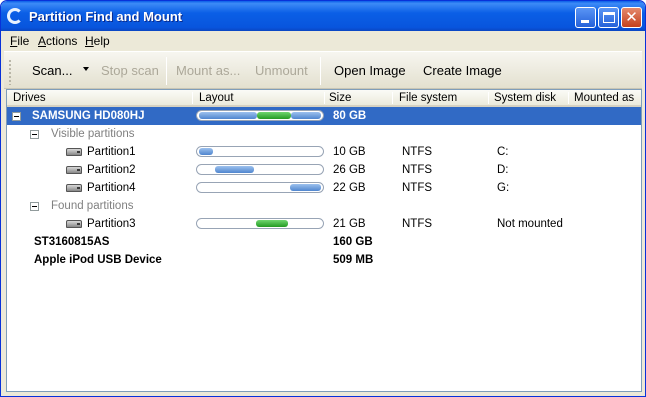 The width and height of the screenshot is (646, 397). Describe the element at coordinates (323, 16) in the screenshot. I see `title-bar: Partition Find and Mount ✕` at that location.